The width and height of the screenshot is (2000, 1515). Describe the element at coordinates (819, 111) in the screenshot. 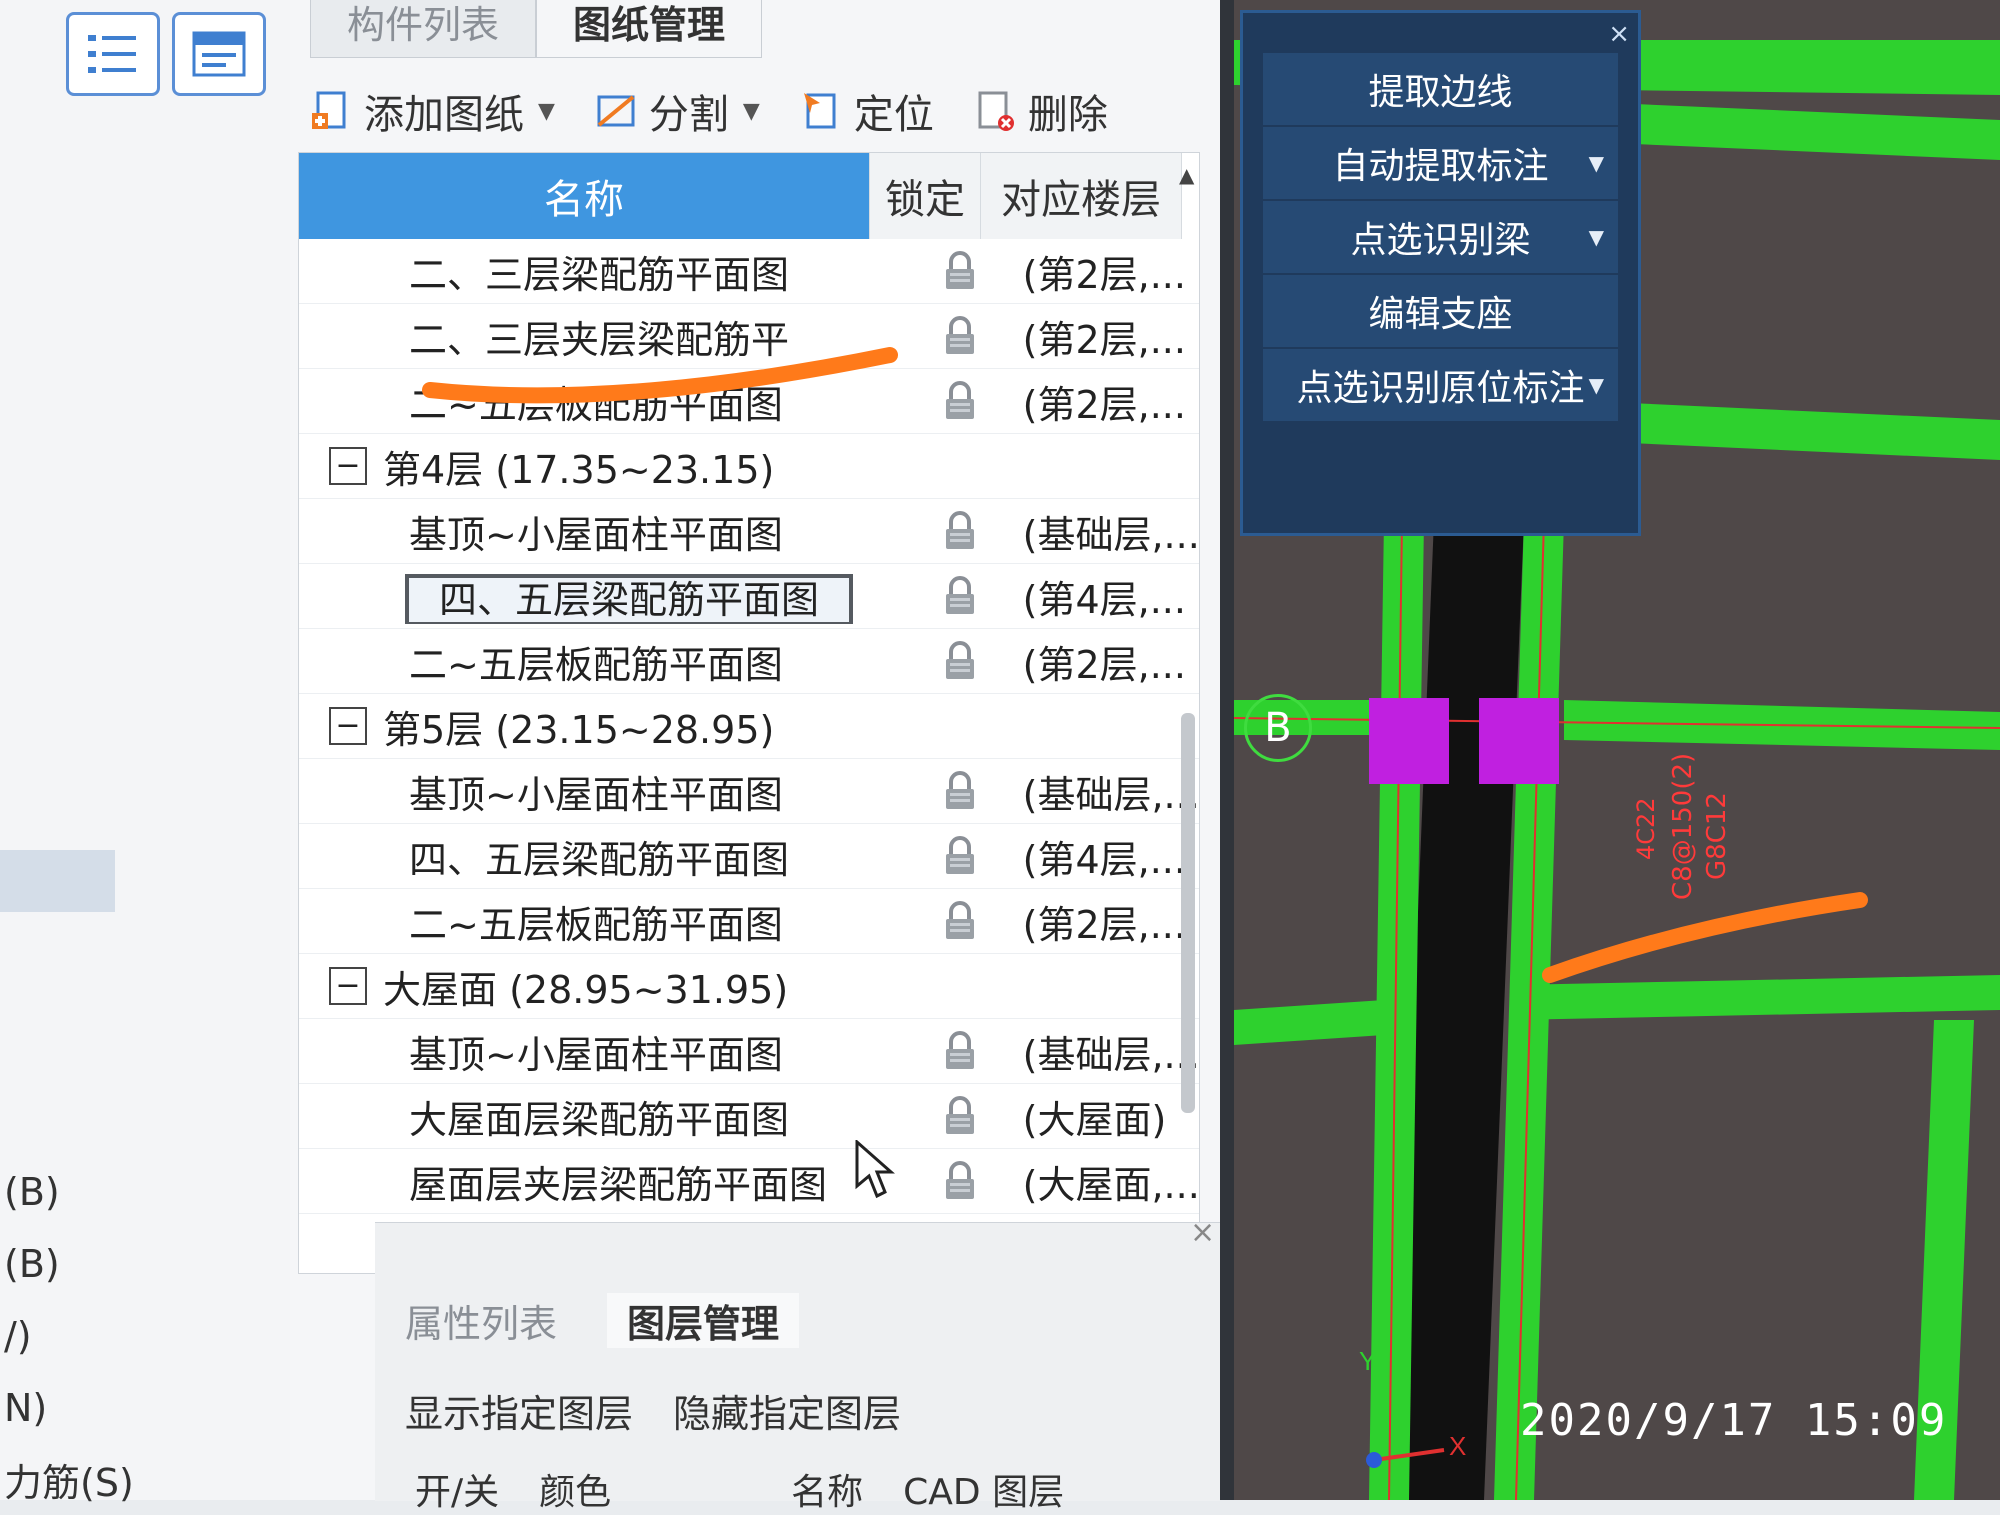

I see `locate-icon` at that location.